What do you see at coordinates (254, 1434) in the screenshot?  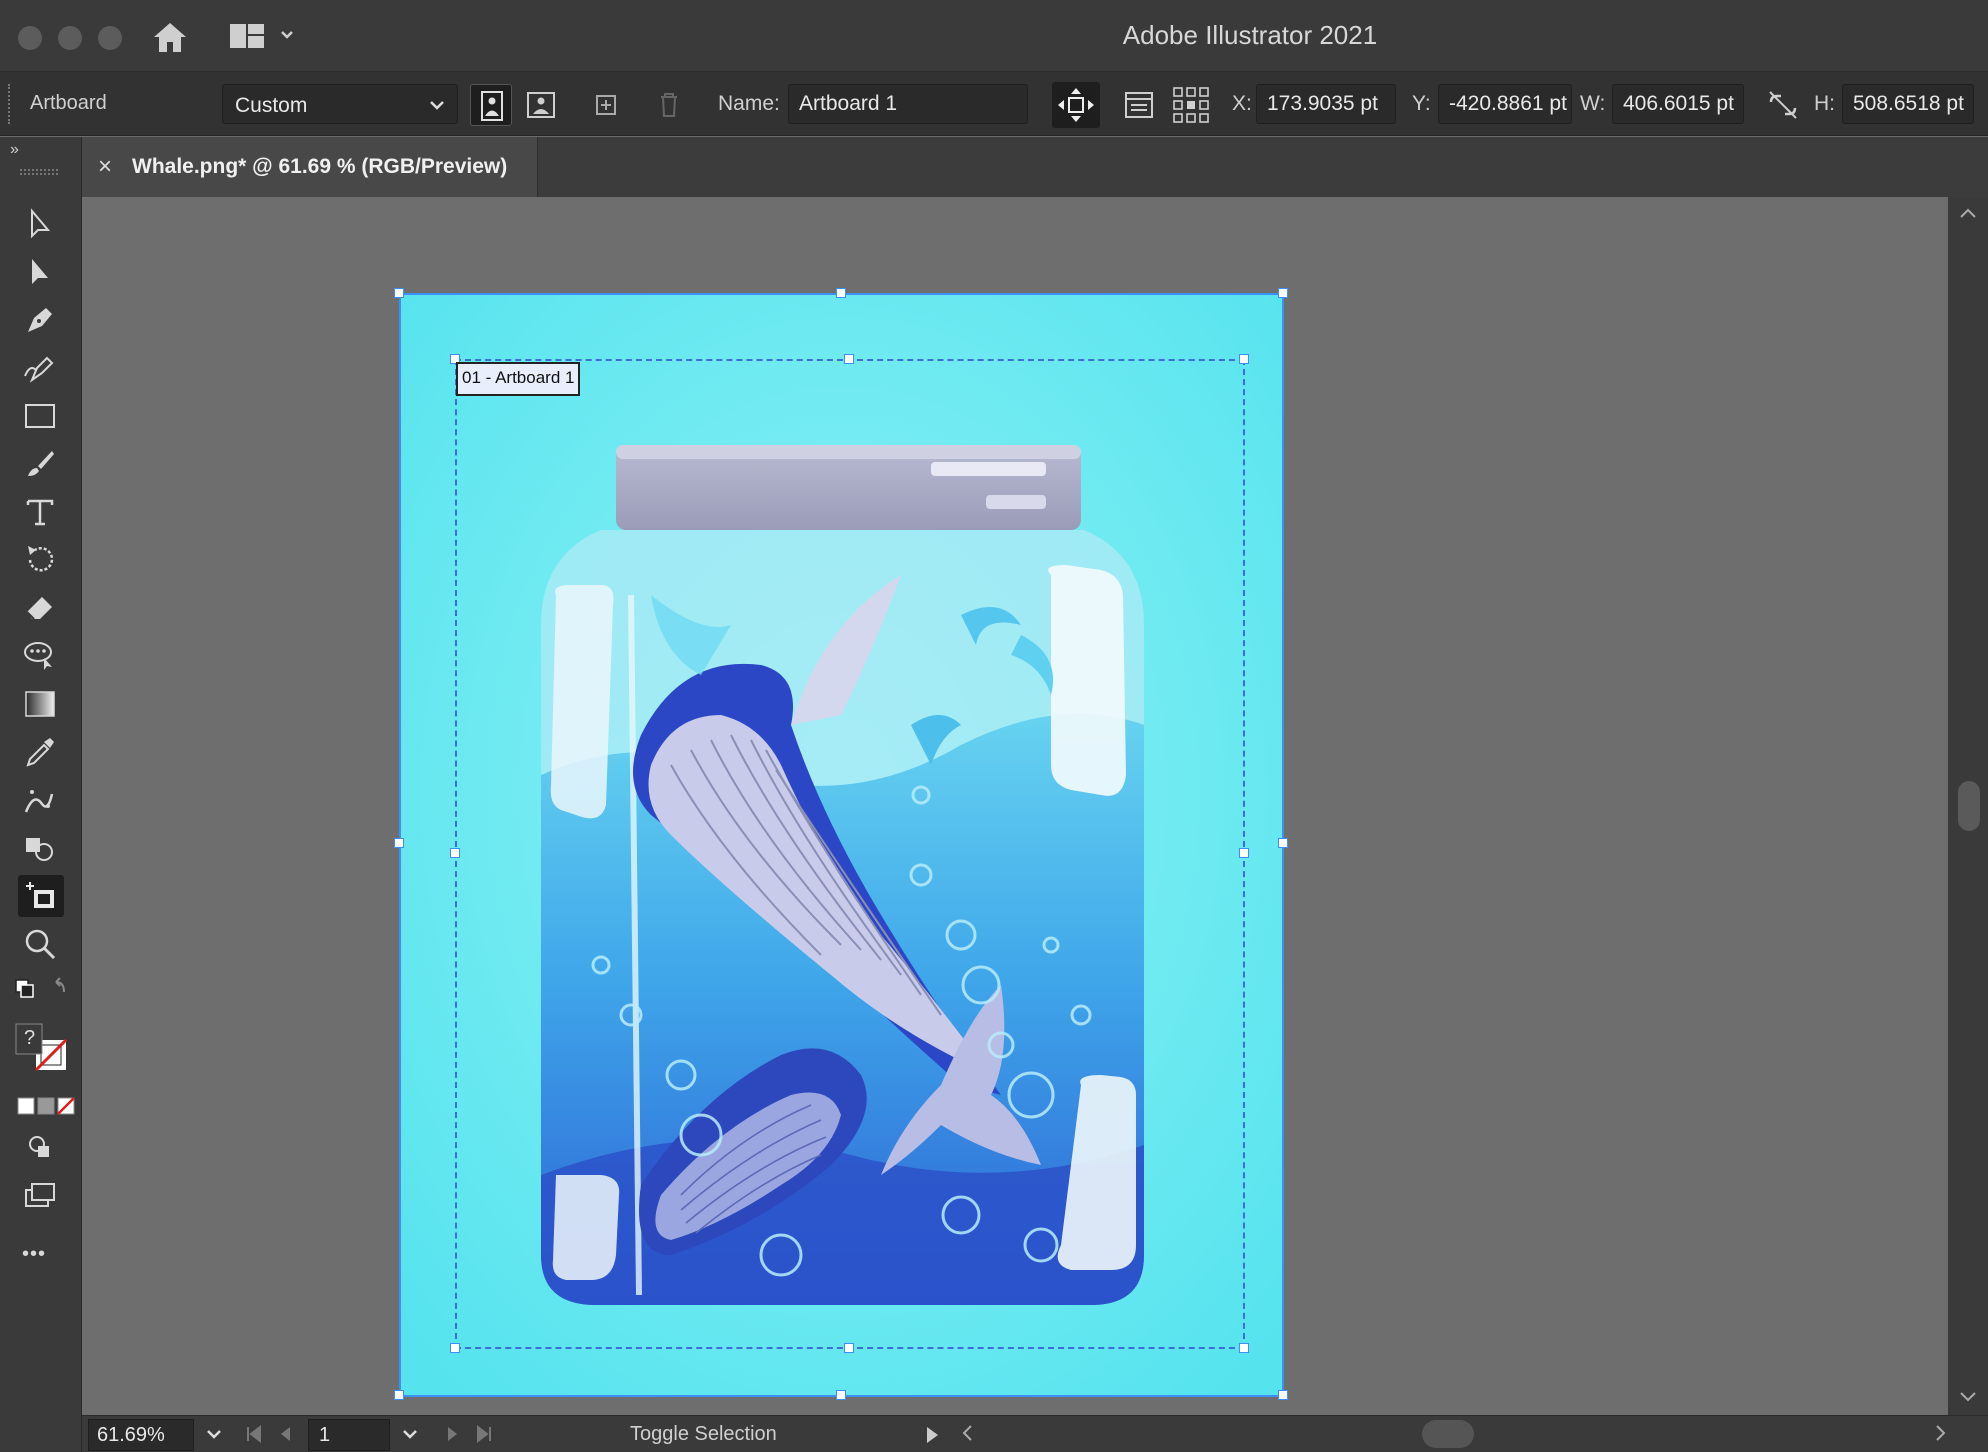 I see `first-artboard-icon` at bounding box center [254, 1434].